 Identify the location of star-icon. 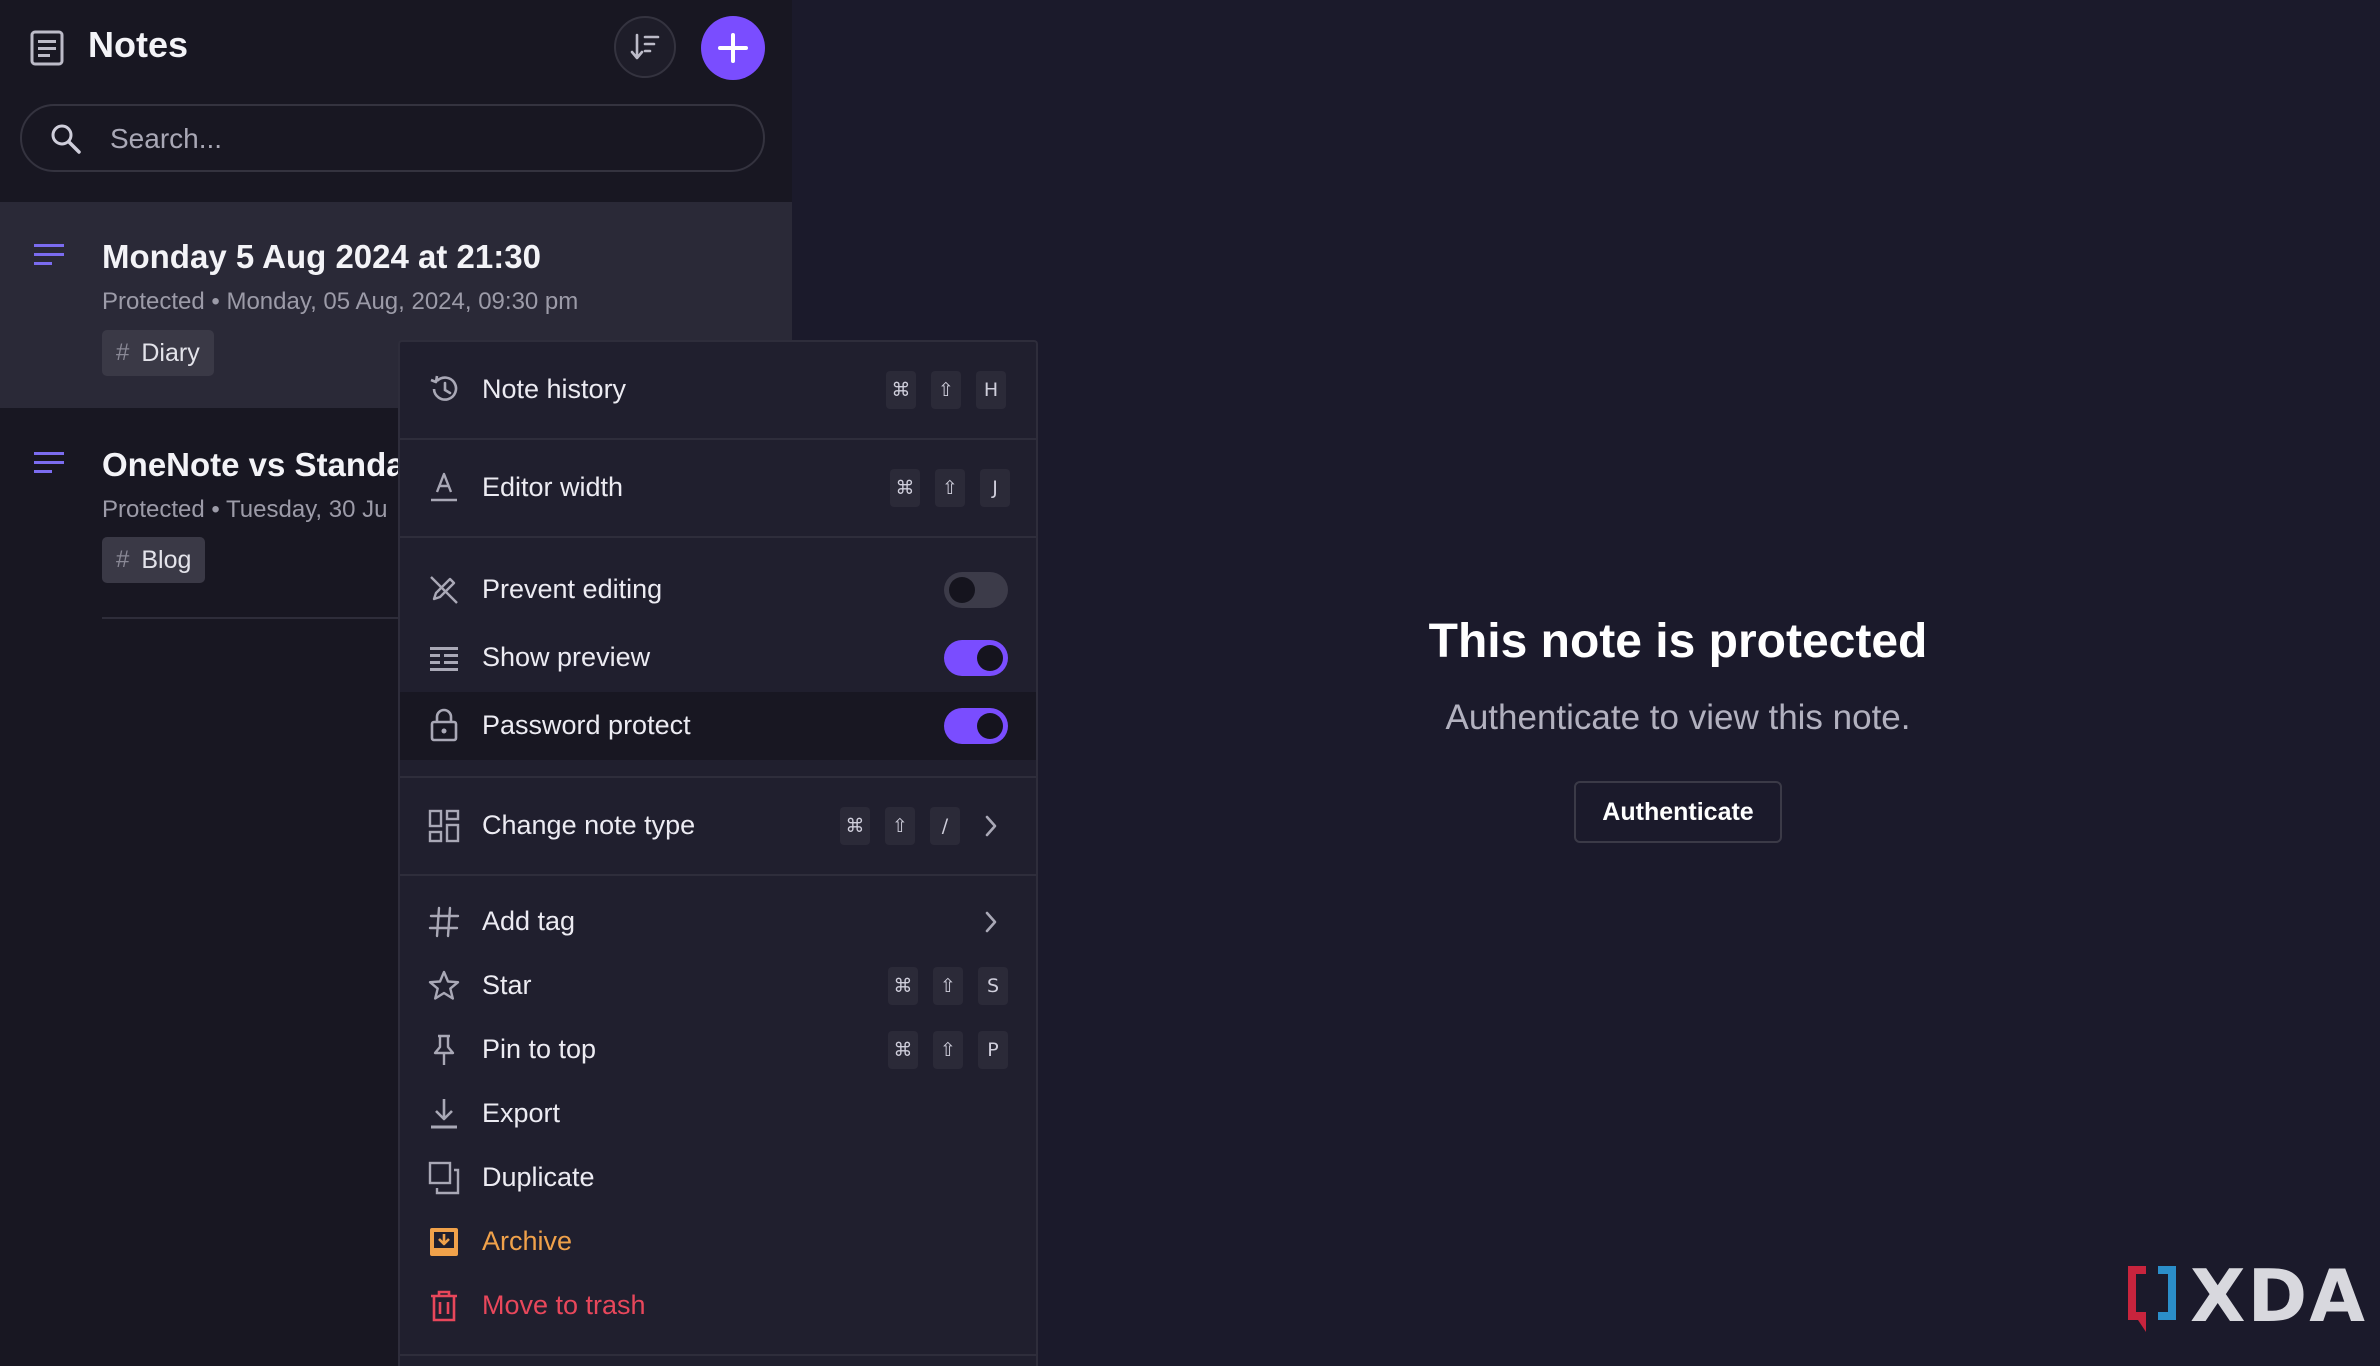
(444, 985).